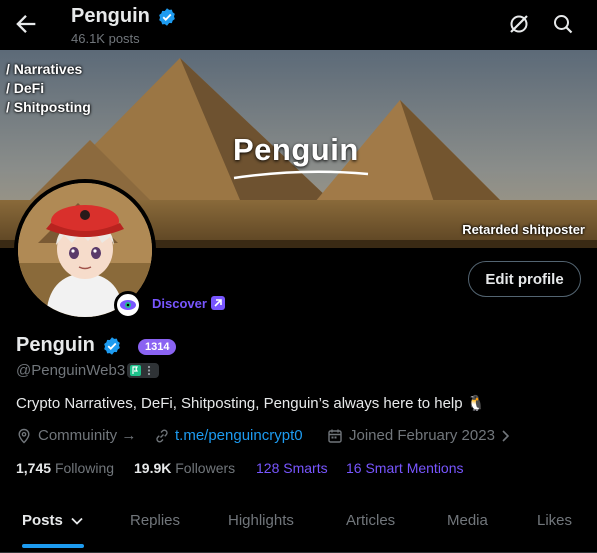  What do you see at coordinates (105, 38) in the screenshot?
I see `post-count: 46.1K posts` at bounding box center [105, 38].